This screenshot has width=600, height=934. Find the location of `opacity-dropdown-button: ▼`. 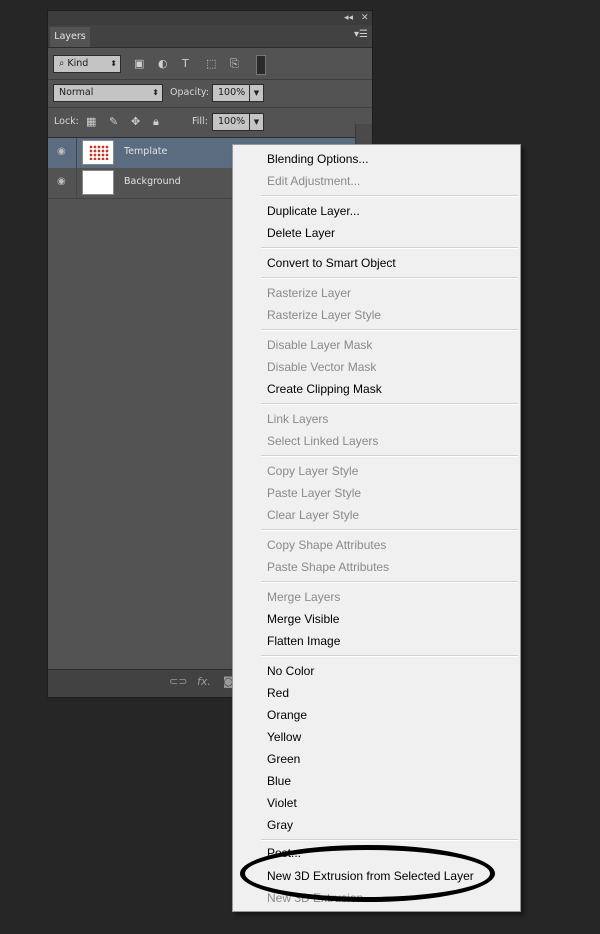

opacity-dropdown-button: ▼ is located at coordinates (256, 93).